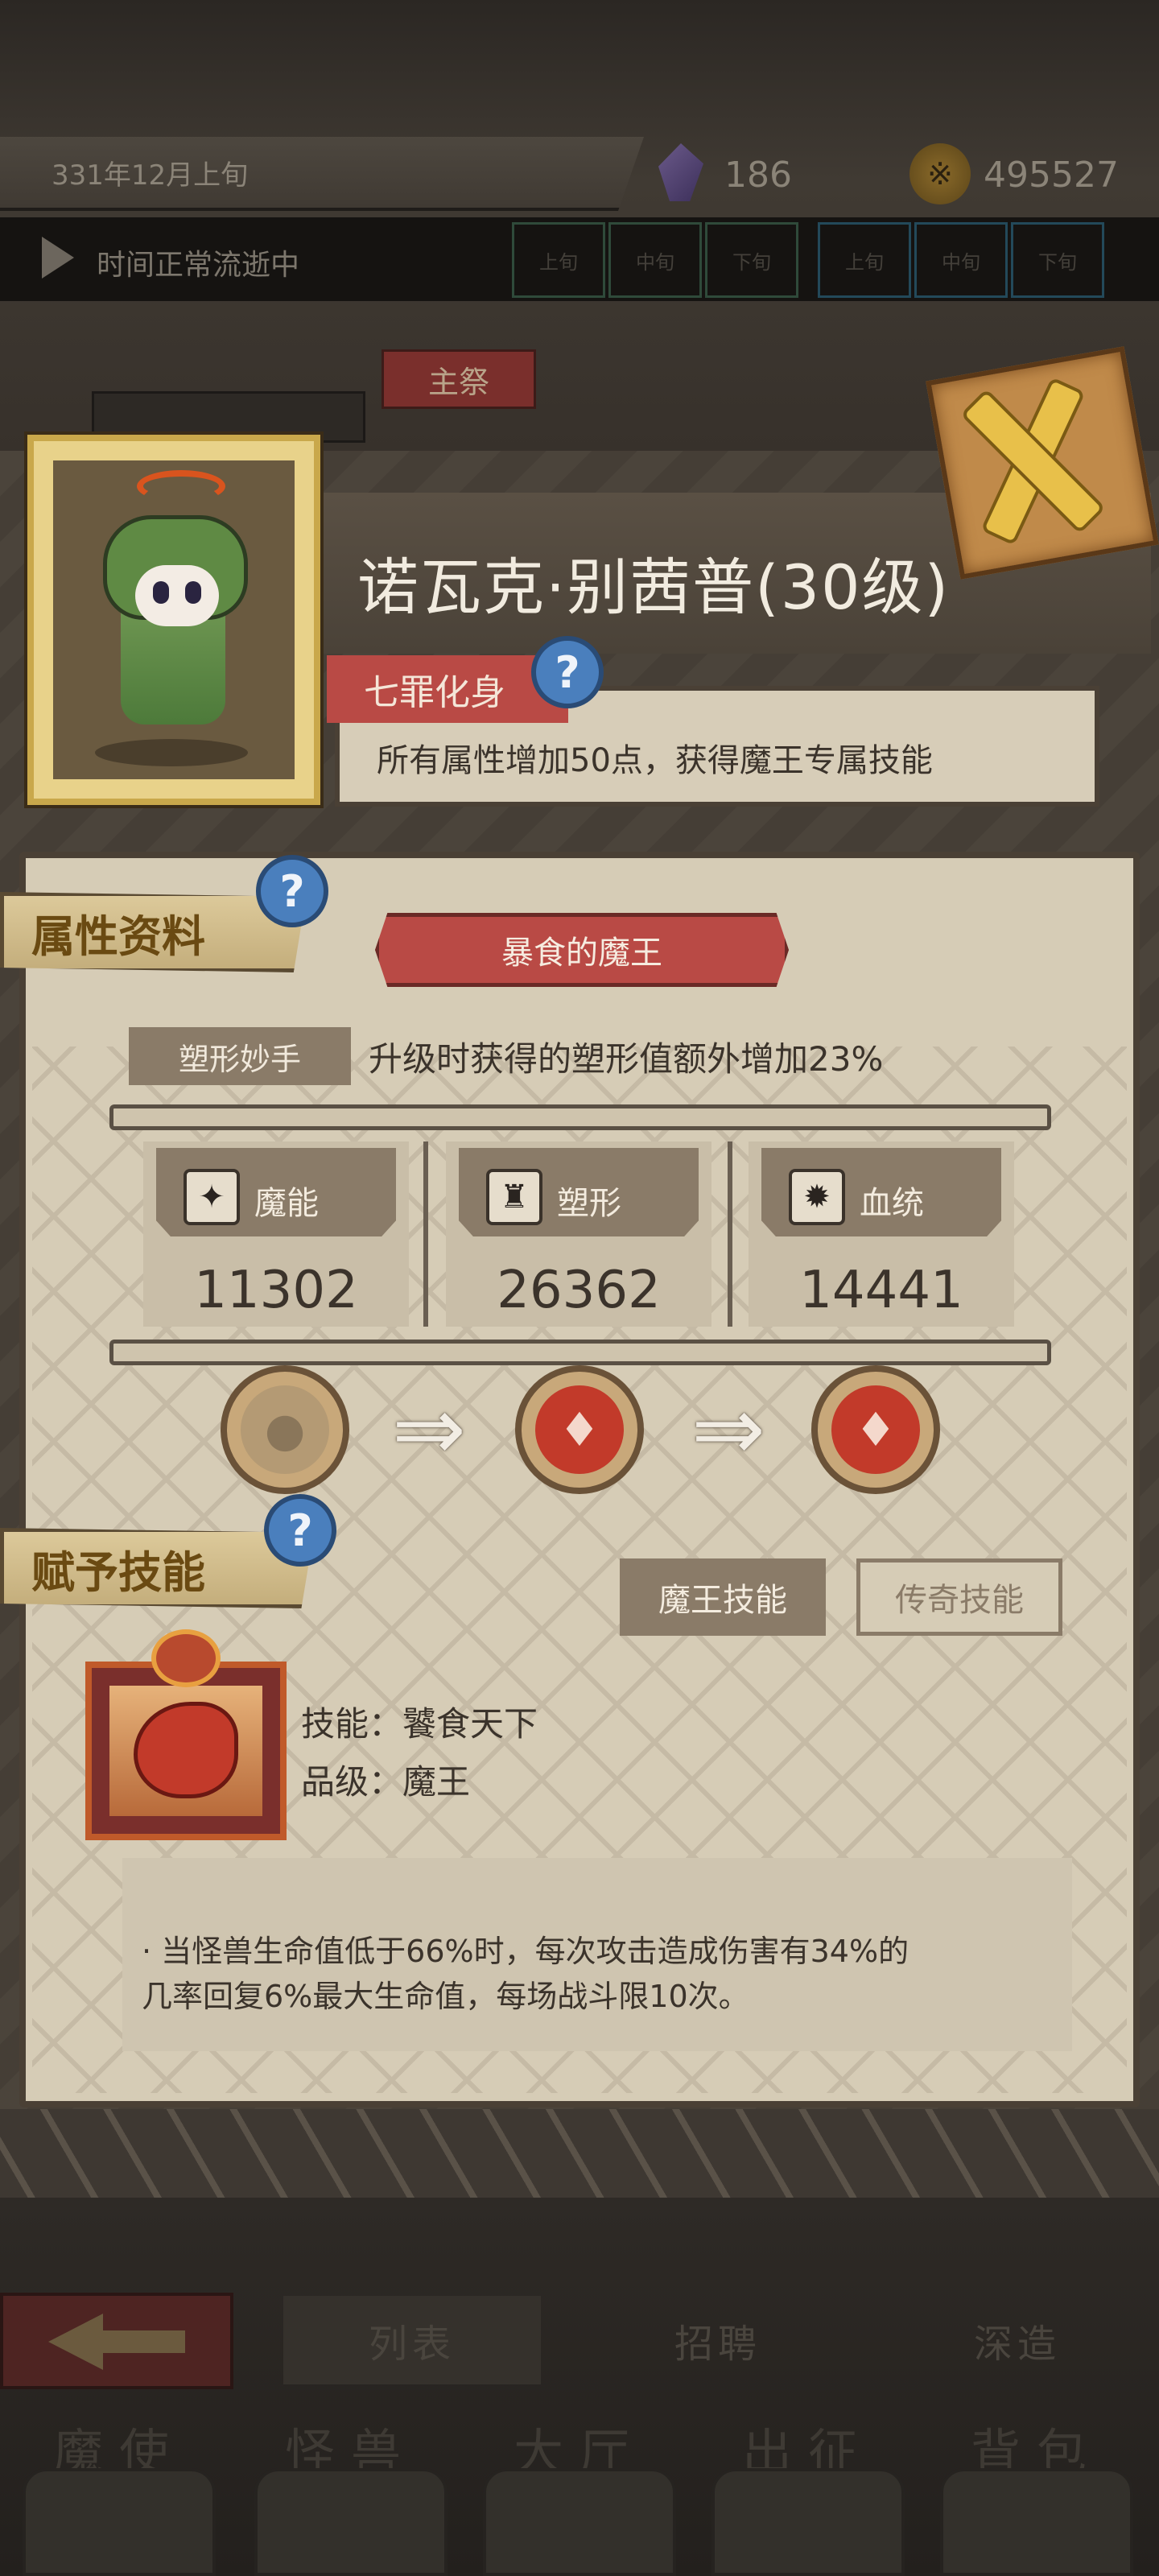 Image resolution: width=1159 pixels, height=2576 pixels. I want to click on evolution-stage: ♦, so click(579, 1429).